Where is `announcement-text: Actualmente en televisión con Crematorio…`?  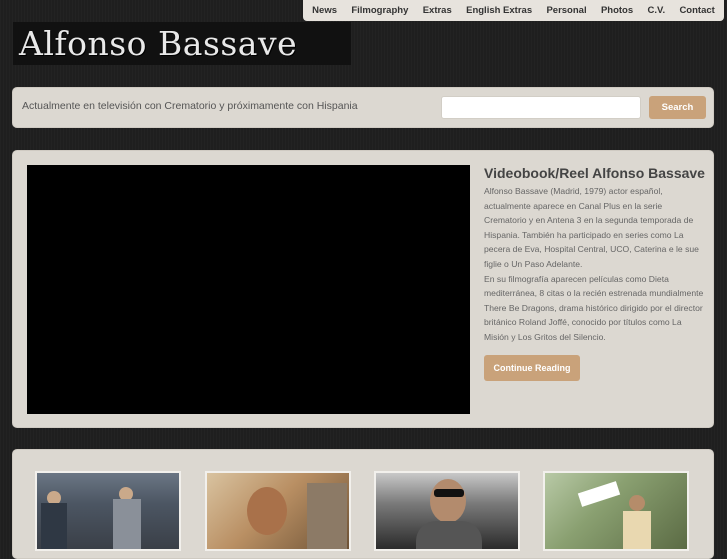 announcement-text: Actualmente en televisión con Crematorio… is located at coordinates (190, 106).